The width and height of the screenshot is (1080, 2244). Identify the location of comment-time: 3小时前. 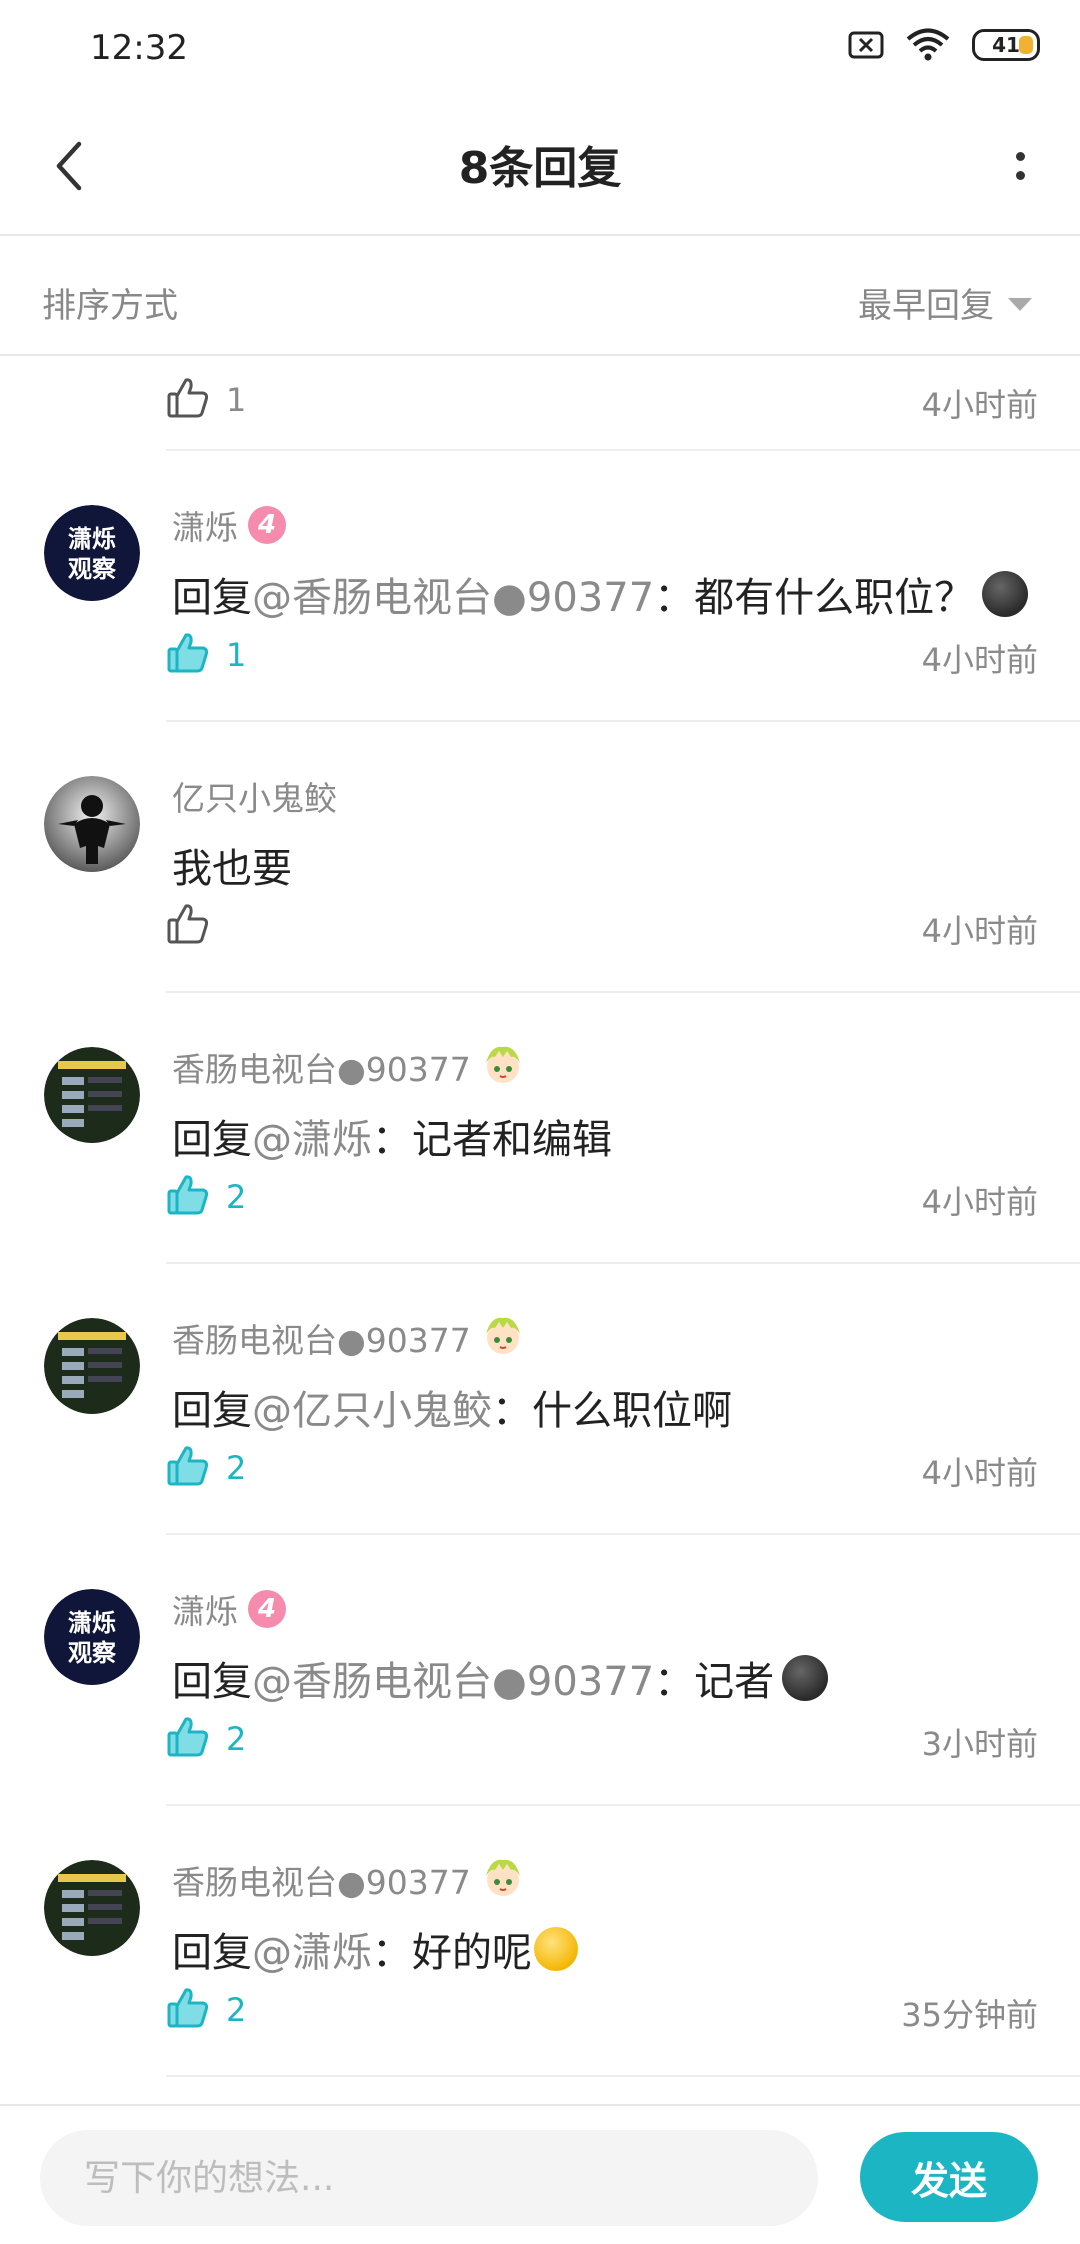
(979, 1744).